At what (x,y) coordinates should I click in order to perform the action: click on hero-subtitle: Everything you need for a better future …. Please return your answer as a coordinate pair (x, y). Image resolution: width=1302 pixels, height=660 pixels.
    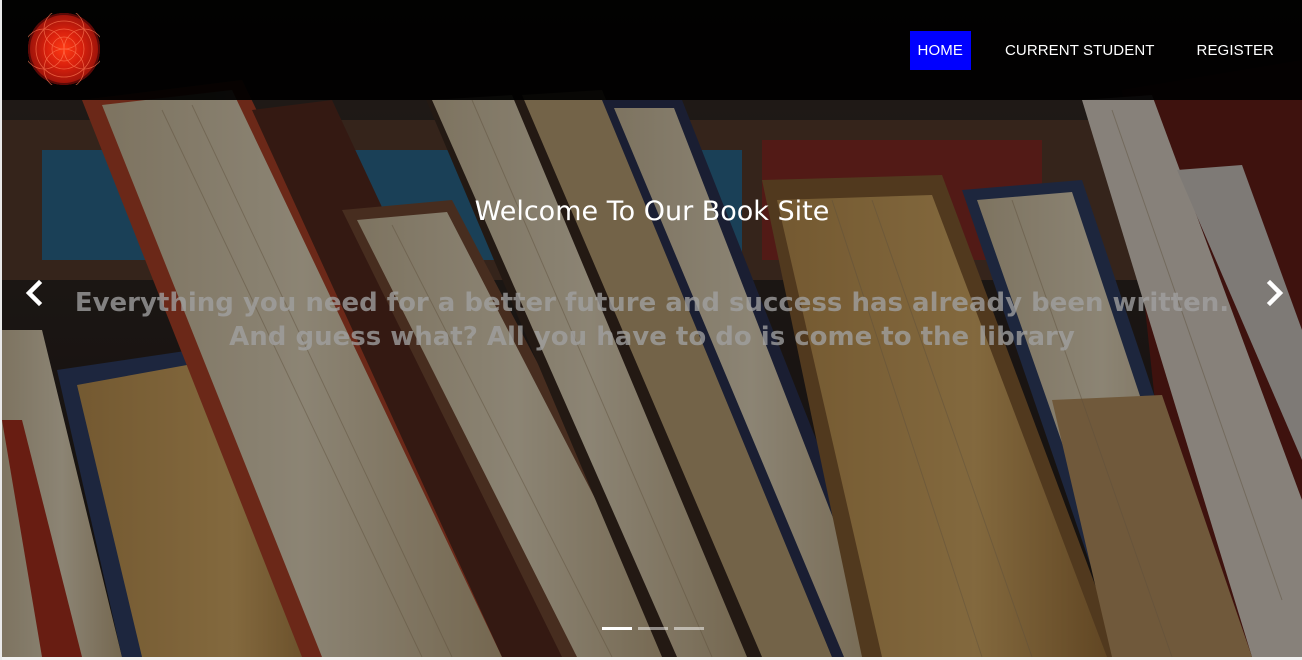
    Looking at the image, I should click on (652, 320).